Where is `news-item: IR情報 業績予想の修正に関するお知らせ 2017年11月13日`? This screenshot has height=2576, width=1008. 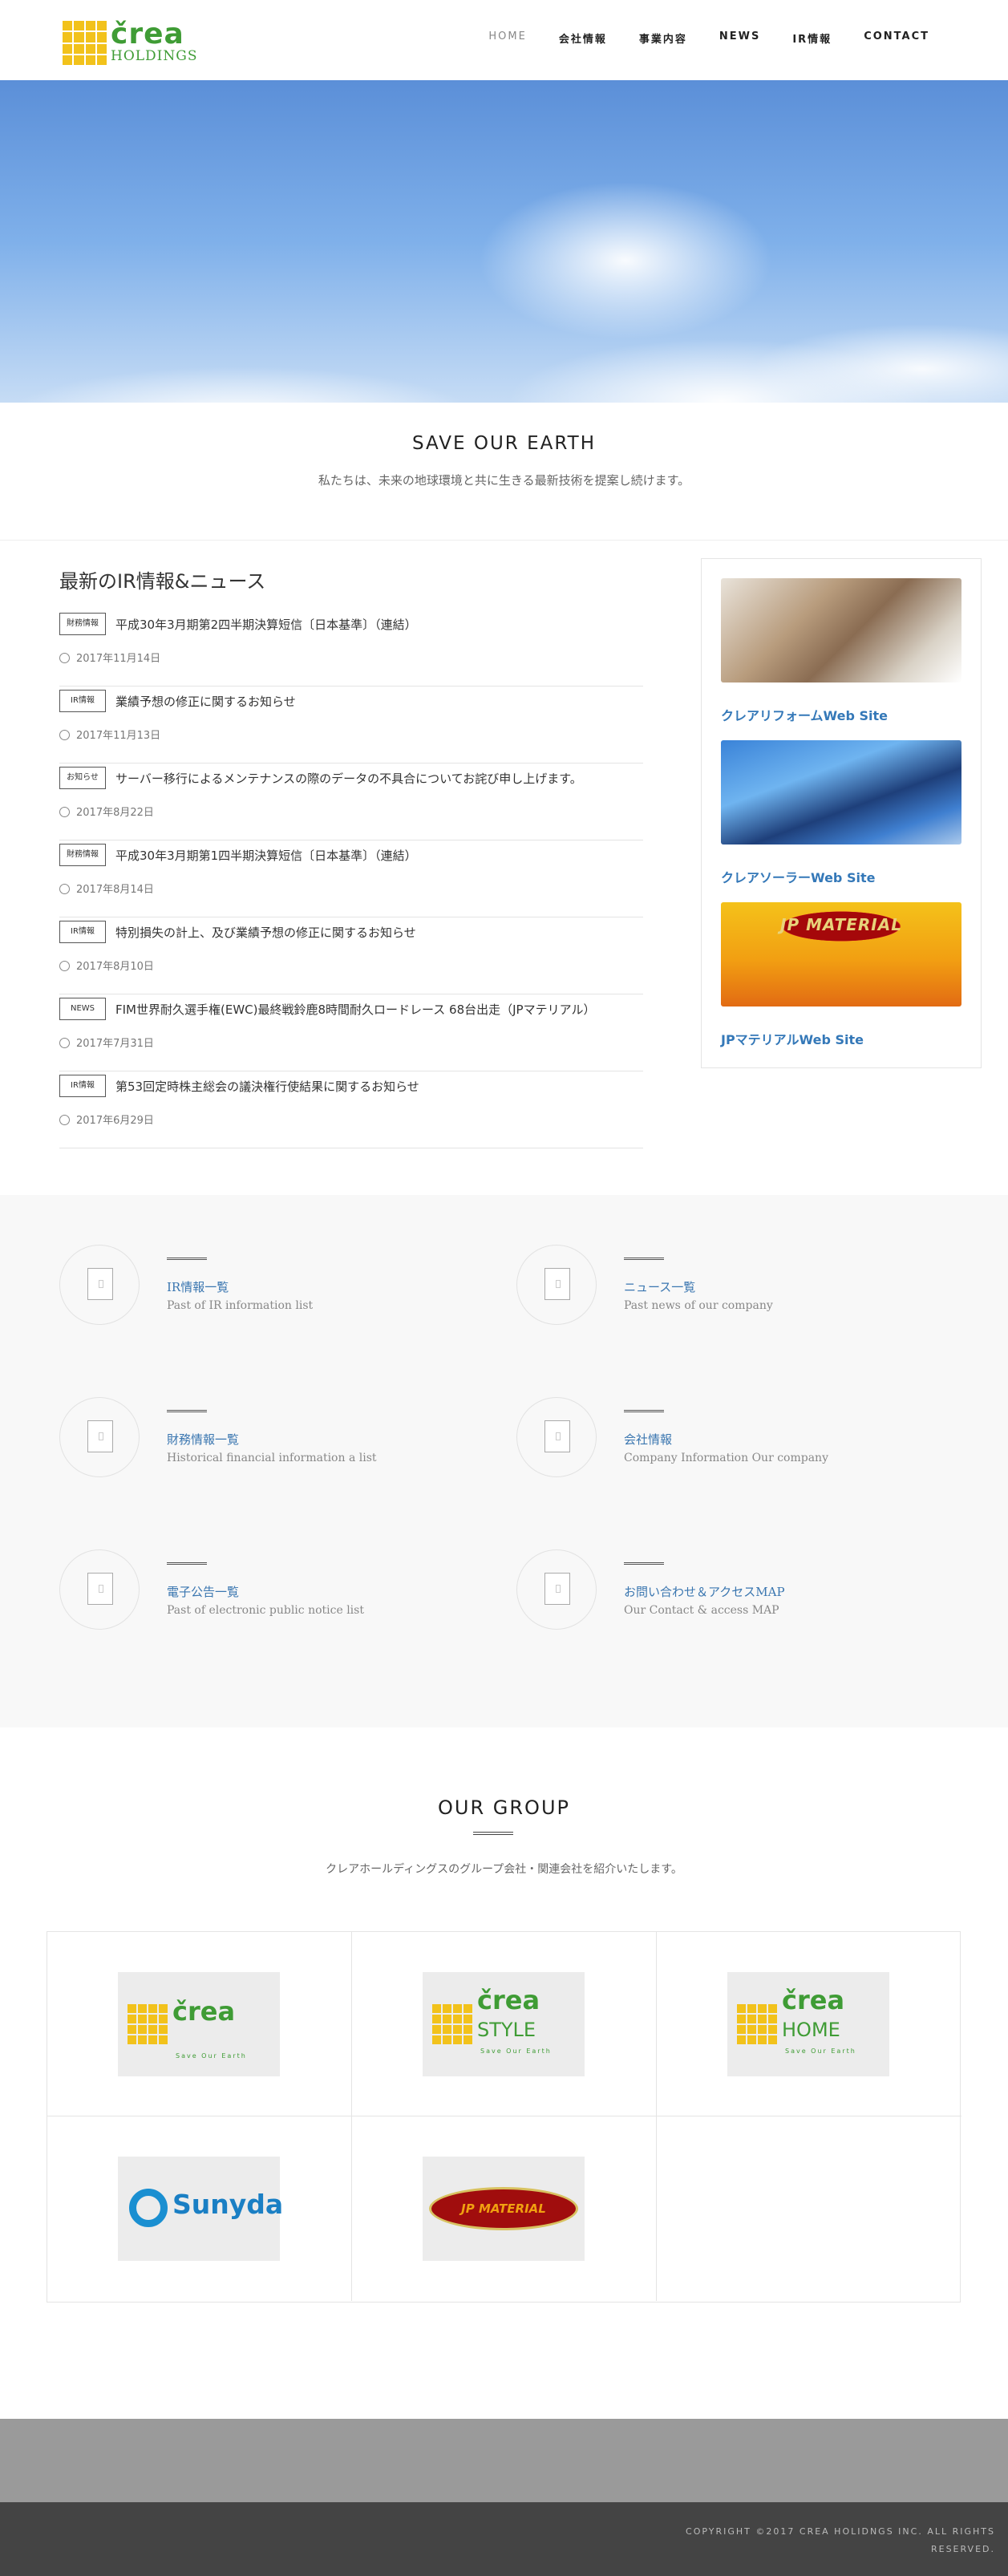 news-item: IR情報 業績予想の修正に関するお知らせ 2017年11月13日 is located at coordinates (351, 725).